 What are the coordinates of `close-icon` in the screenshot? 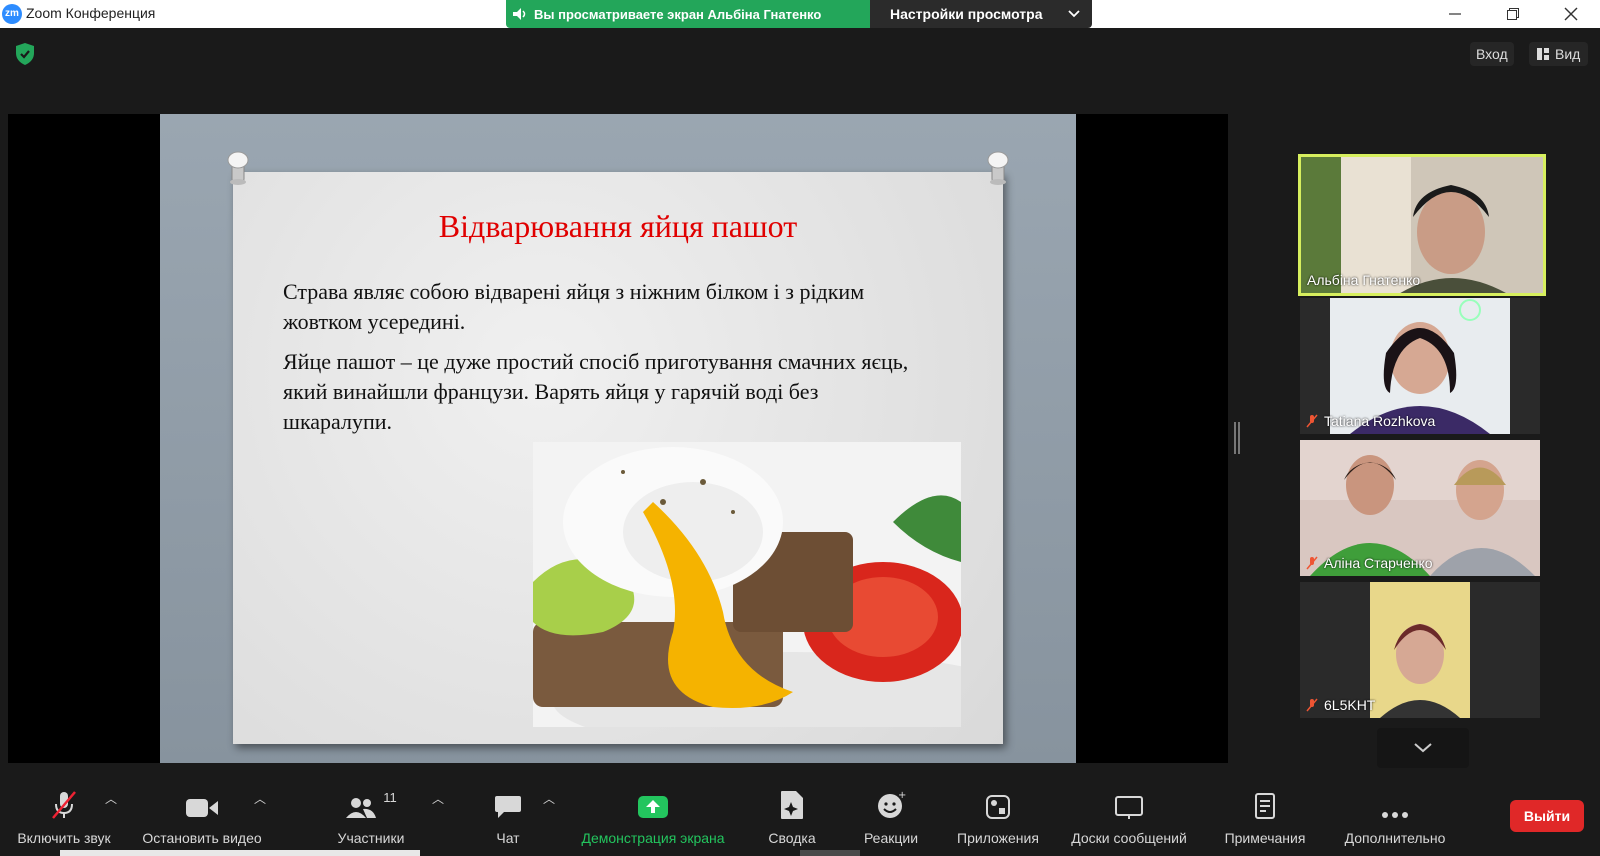 It's located at (1571, 14).